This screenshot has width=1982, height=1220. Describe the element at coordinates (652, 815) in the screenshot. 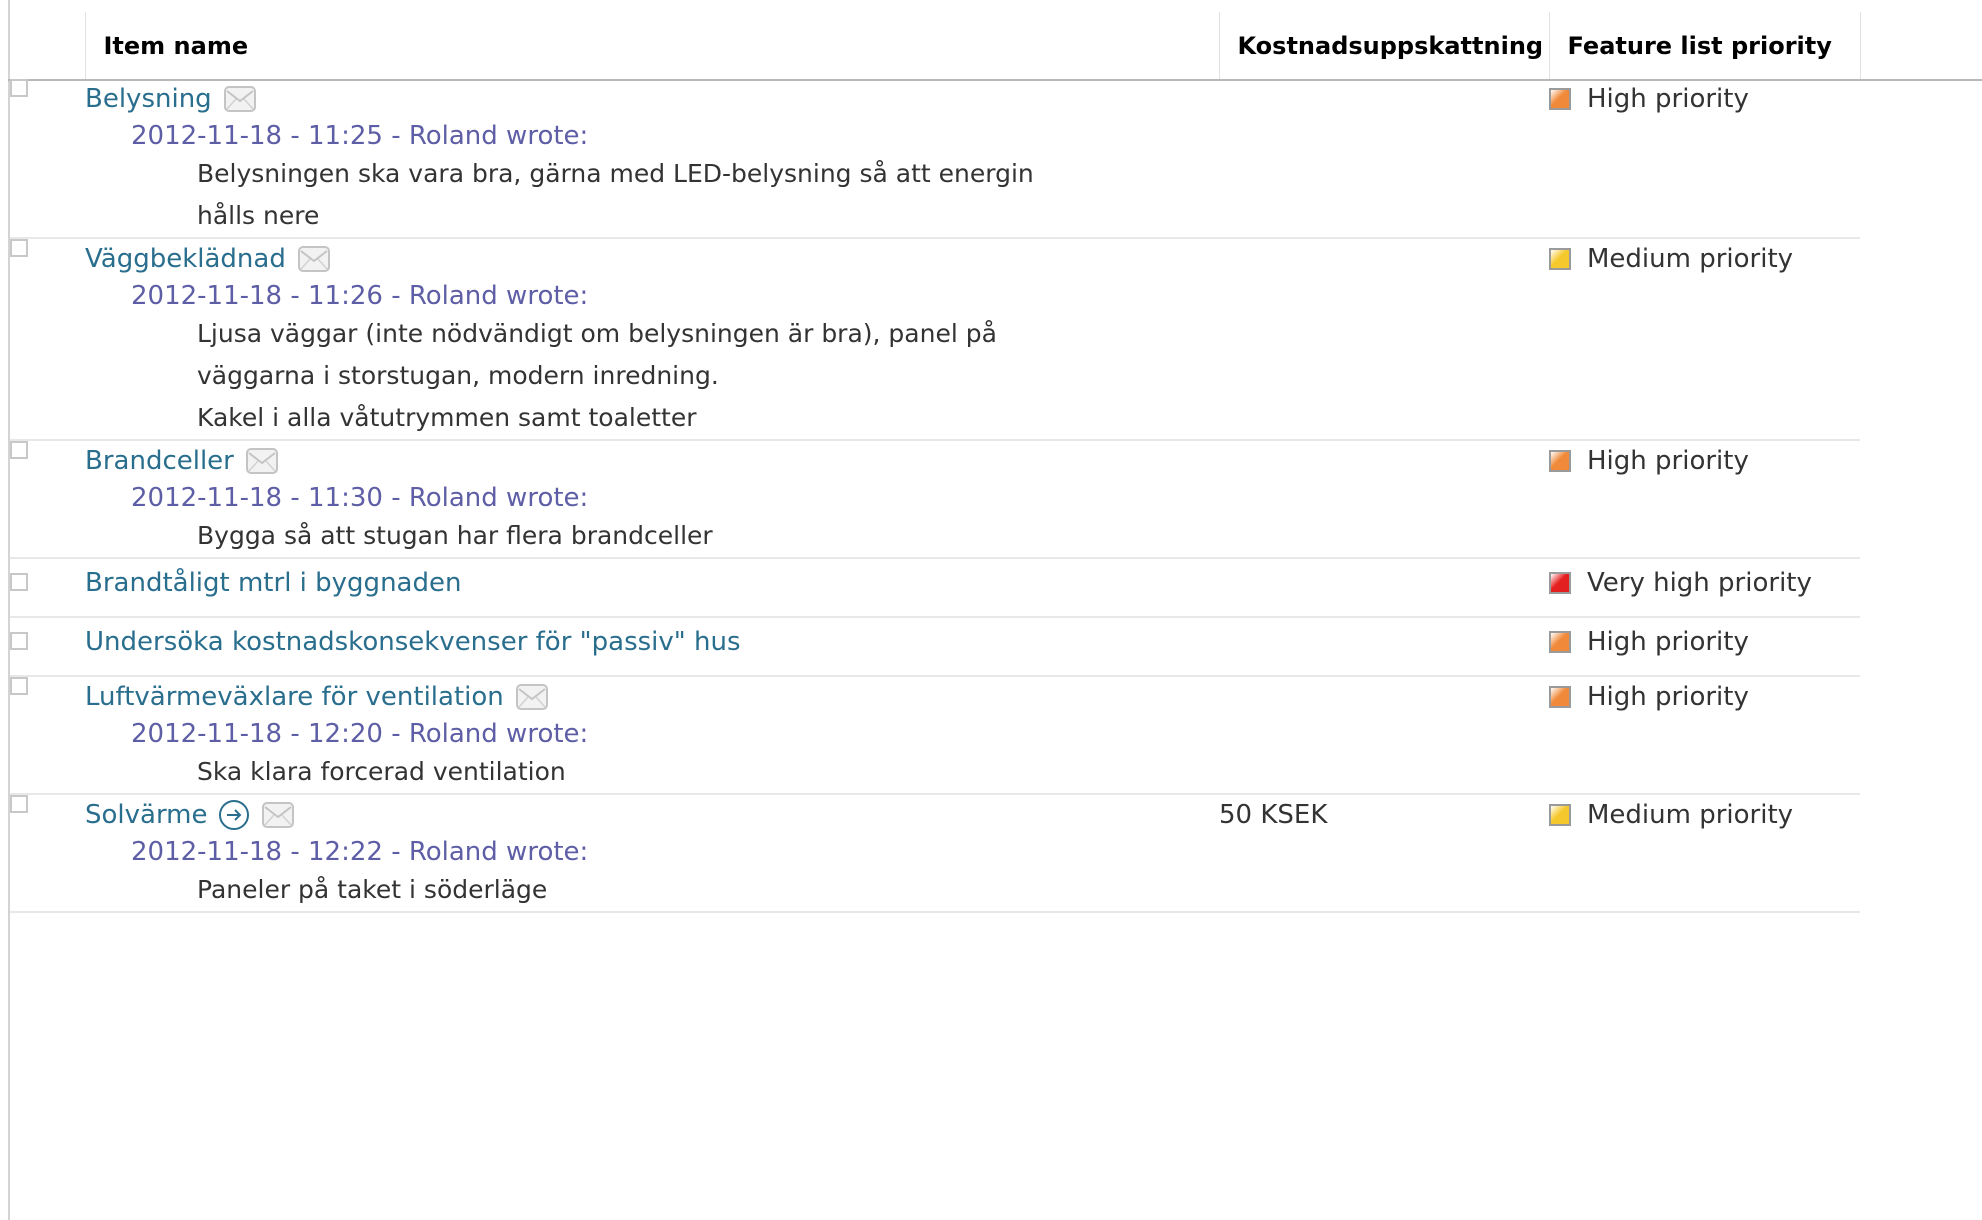

I see `item-title-line: Solvärme` at that location.